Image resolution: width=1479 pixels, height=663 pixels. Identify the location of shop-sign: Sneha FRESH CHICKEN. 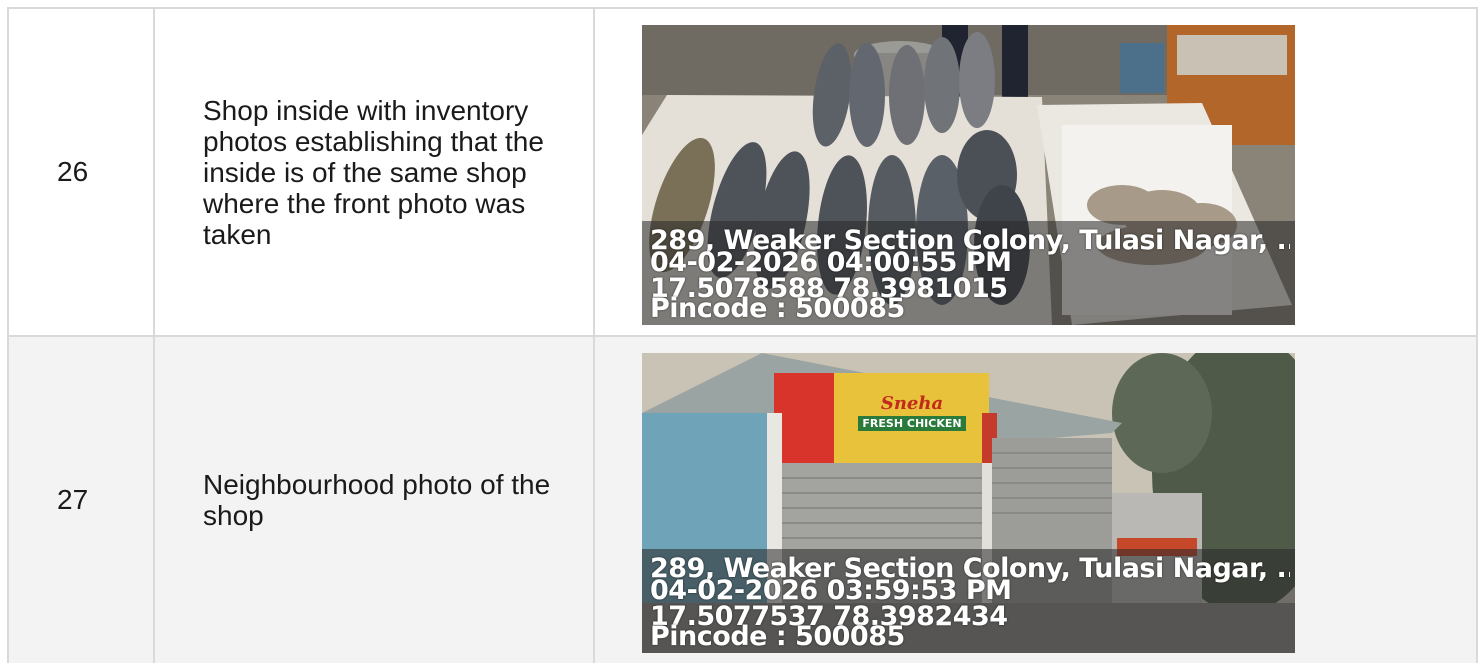
(912, 412).